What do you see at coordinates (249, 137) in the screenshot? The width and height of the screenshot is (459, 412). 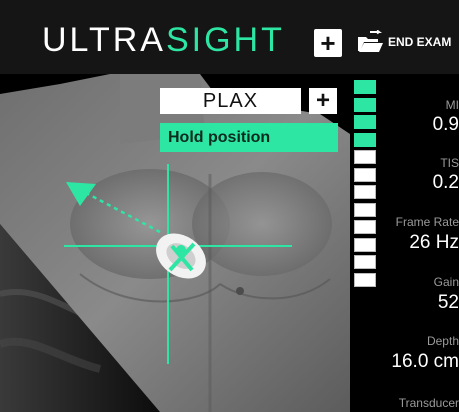 I see `instruction-banner: Hold position` at bounding box center [249, 137].